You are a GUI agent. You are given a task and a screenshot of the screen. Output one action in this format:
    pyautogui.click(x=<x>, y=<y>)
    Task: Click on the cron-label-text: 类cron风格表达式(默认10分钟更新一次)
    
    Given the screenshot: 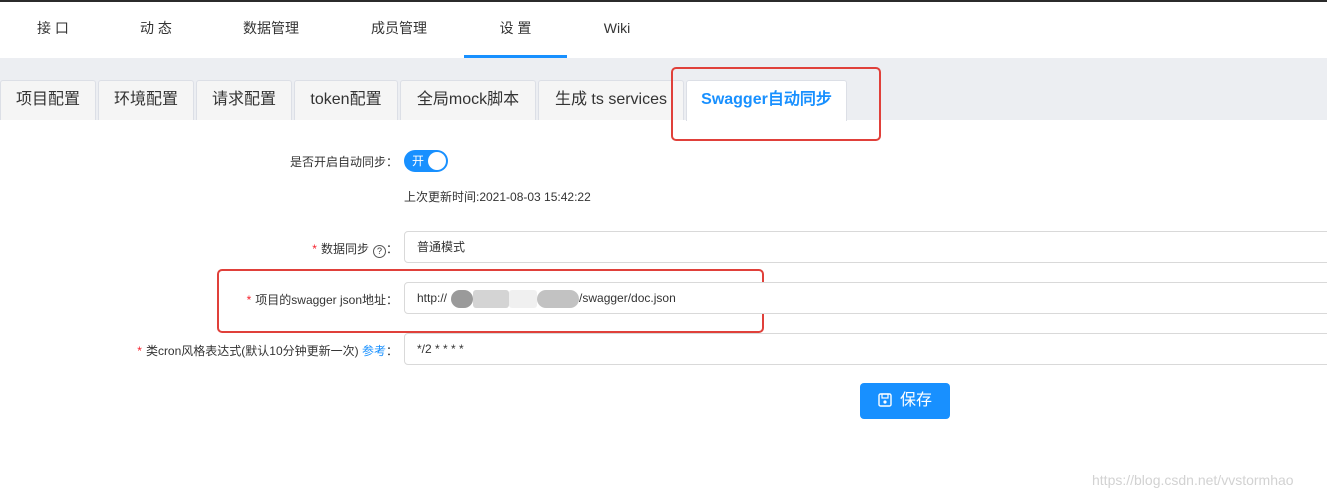 What is the action you would take?
    pyautogui.click(x=252, y=351)
    